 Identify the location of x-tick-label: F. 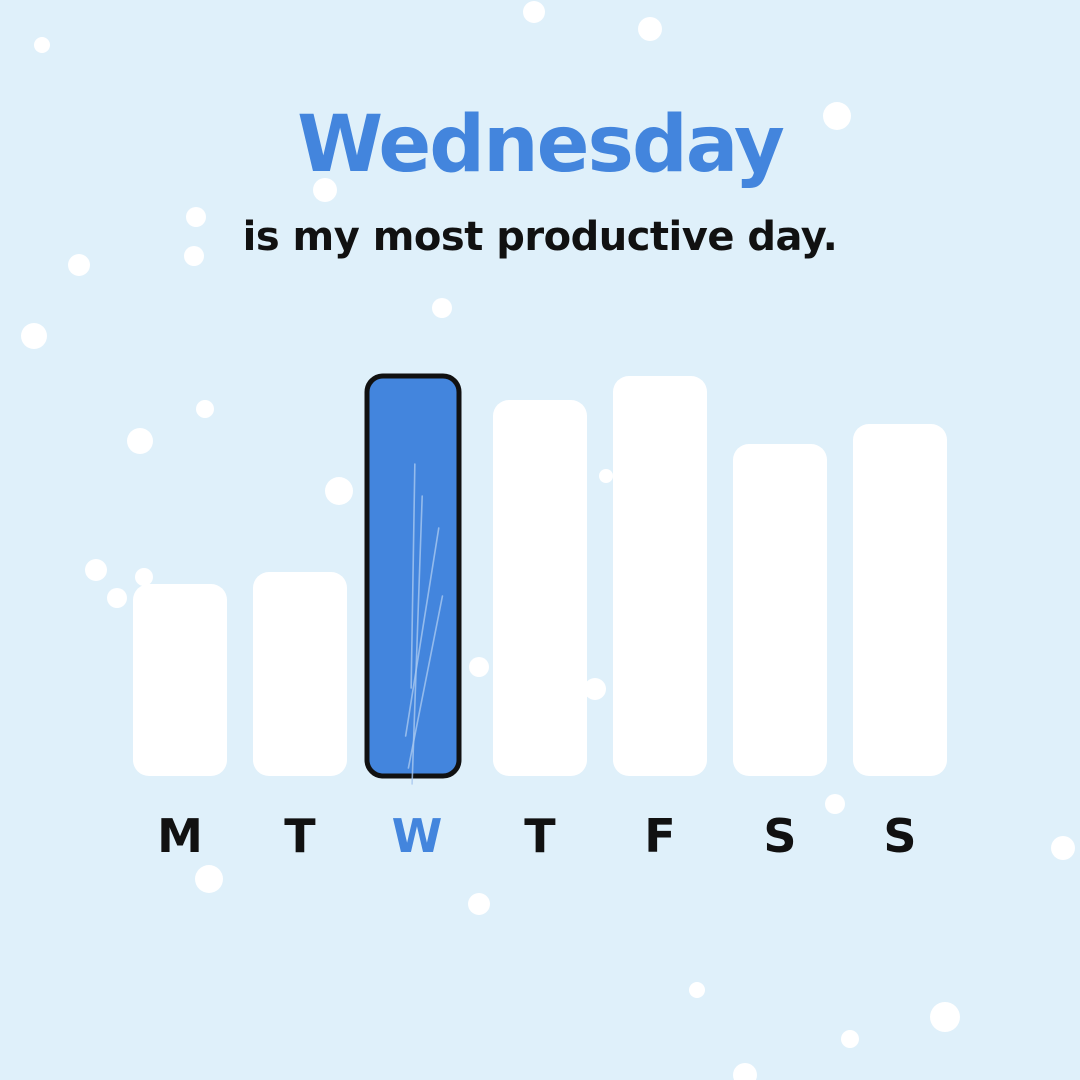
(659, 836).